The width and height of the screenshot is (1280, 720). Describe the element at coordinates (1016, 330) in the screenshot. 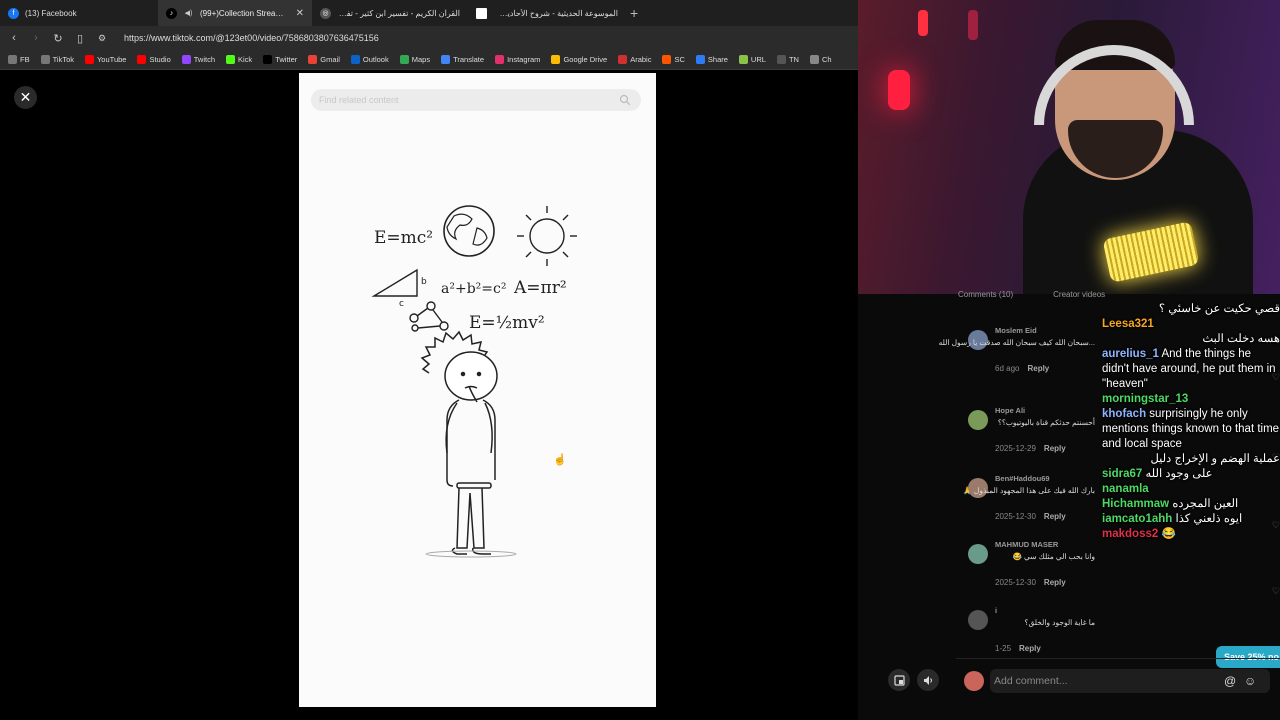

I see `comment-username: Moslem Eid` at that location.